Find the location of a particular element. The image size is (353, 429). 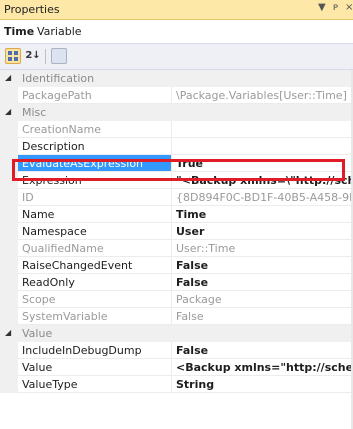

property-name: PackagePath is located at coordinates (57, 95).